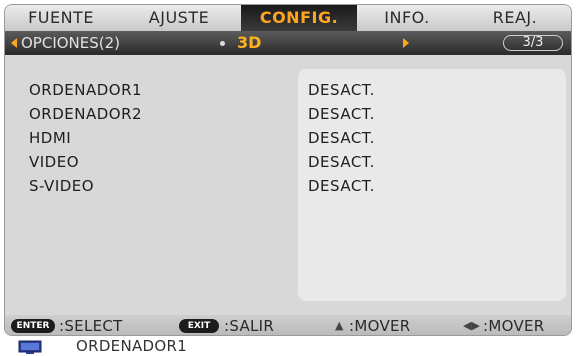 The height and width of the screenshot is (356, 576). I want to click on move-horizontal-help-text: :MOVER, so click(514, 326).